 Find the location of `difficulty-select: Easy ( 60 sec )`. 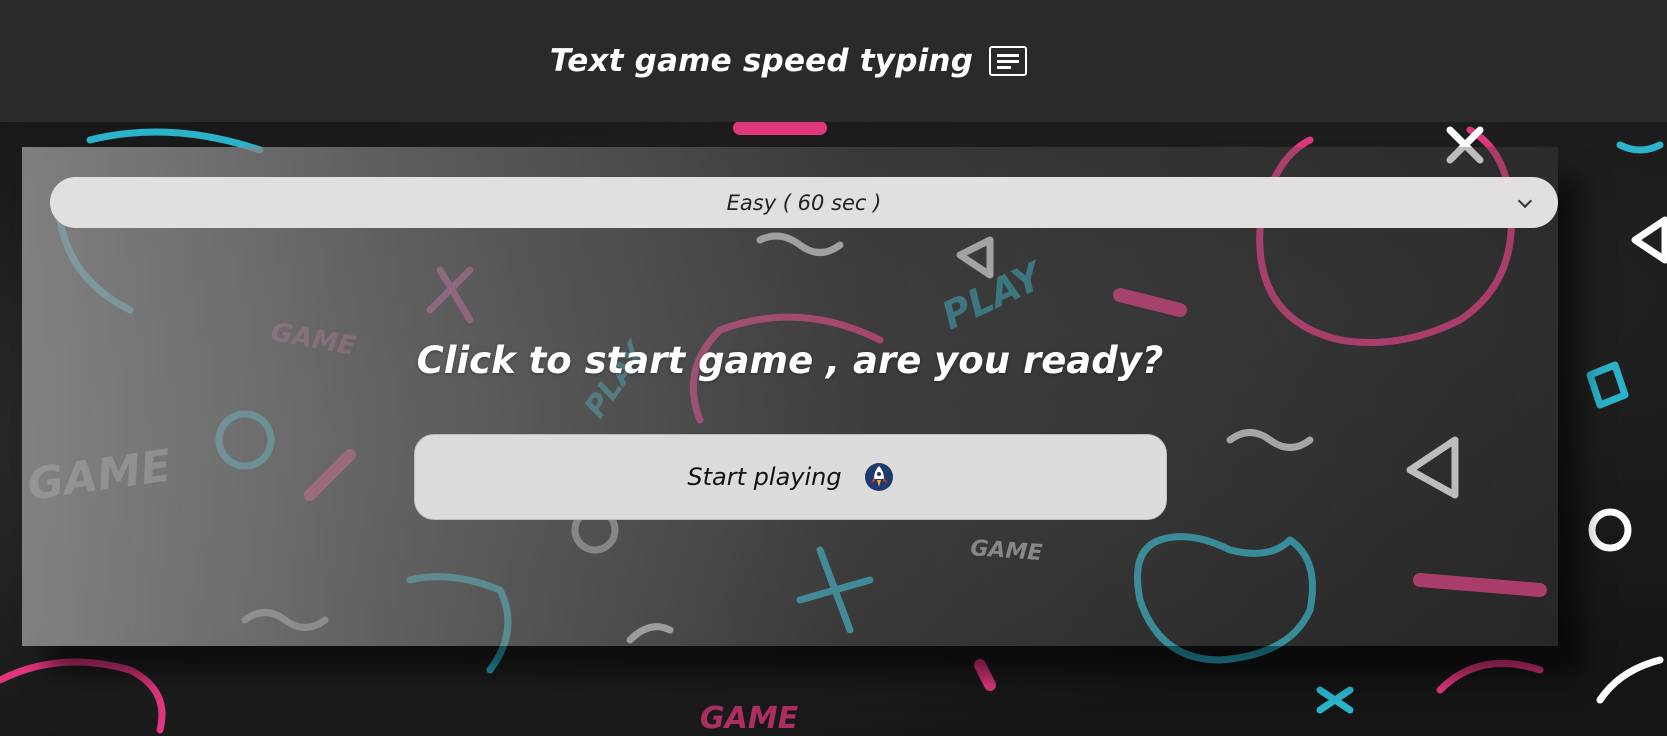

difficulty-select: Easy ( 60 sec ) is located at coordinates (804, 202).